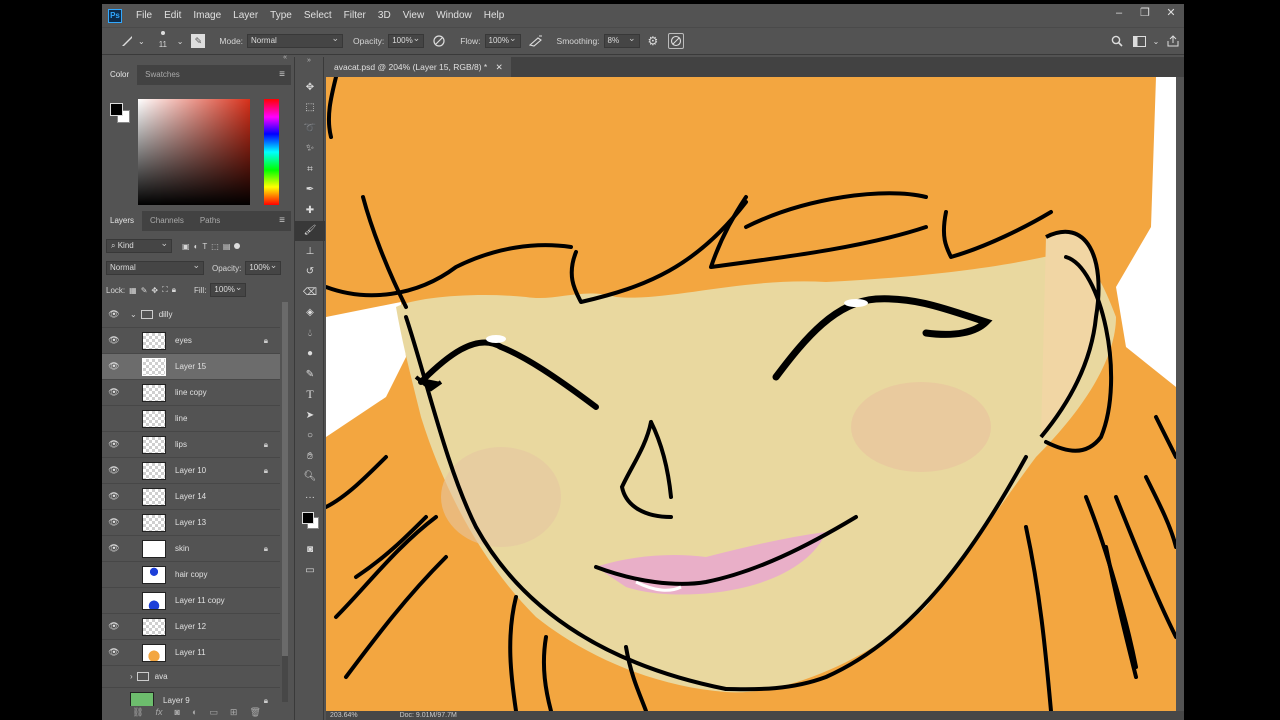 The height and width of the screenshot is (720, 1280). I want to click on stamp-tool-icon: ⊥, so click(310, 251).